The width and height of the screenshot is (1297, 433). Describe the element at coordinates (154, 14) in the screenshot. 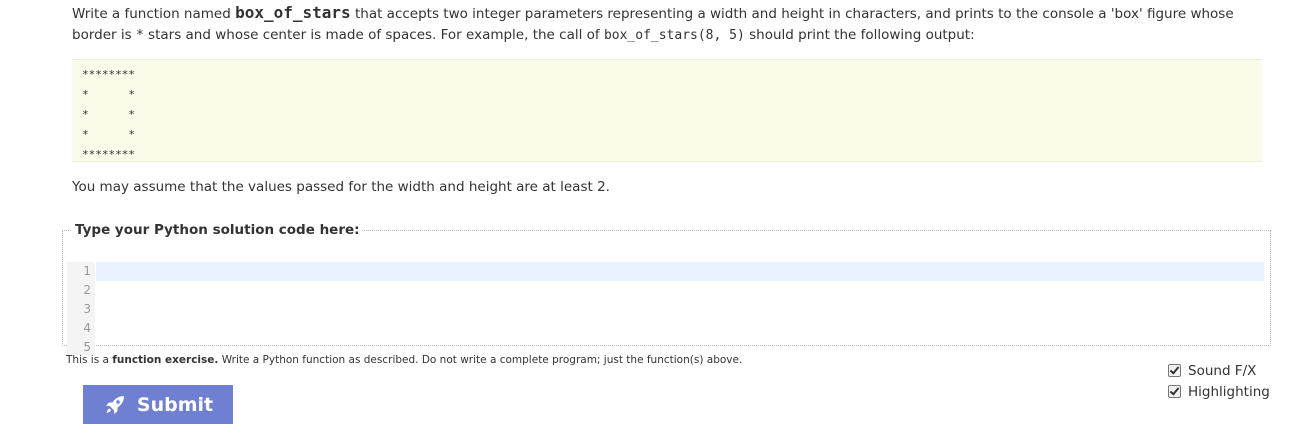

I see `prompt-intro: Write a function named` at that location.